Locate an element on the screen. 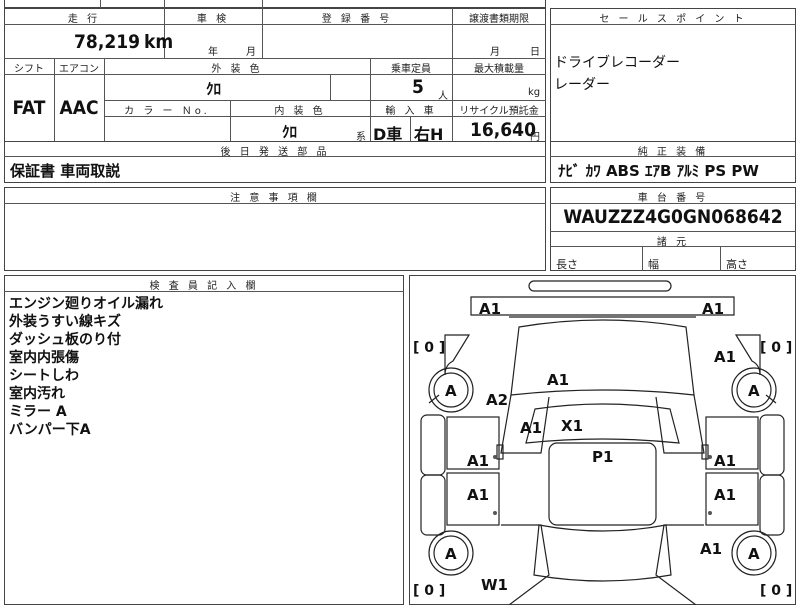  interior-value: ｸﾛ is located at coordinates (290, 132).